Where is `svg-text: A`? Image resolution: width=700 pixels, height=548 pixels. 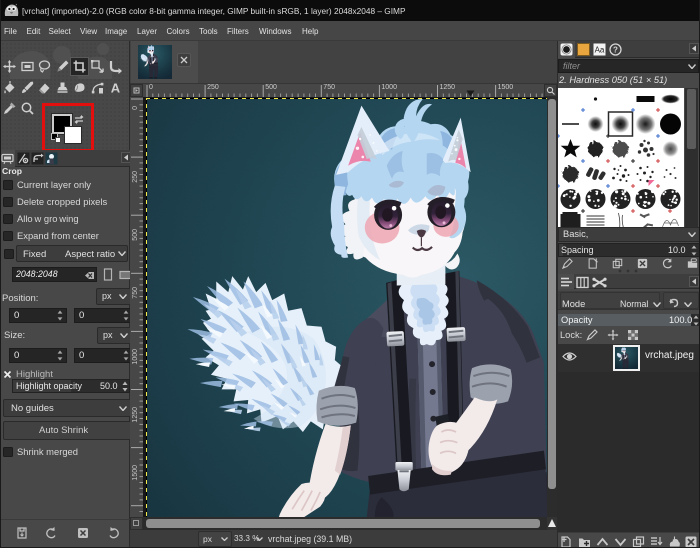
svg-text: A is located at coordinates (116, 88).